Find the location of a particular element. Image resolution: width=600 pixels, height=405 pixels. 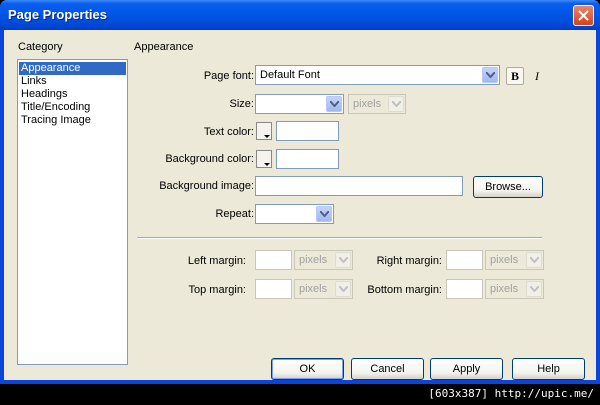

page-font-label: Page font: is located at coordinates (228, 76).